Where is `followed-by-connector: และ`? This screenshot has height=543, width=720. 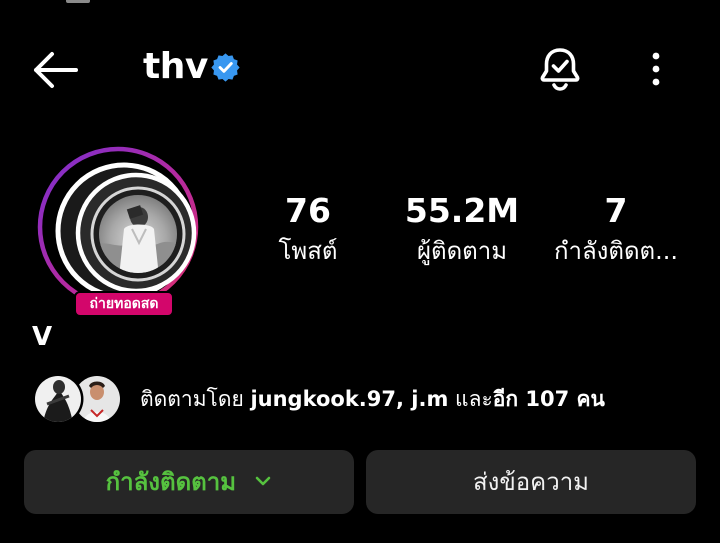
followed-by-connector: และ is located at coordinates (470, 399).